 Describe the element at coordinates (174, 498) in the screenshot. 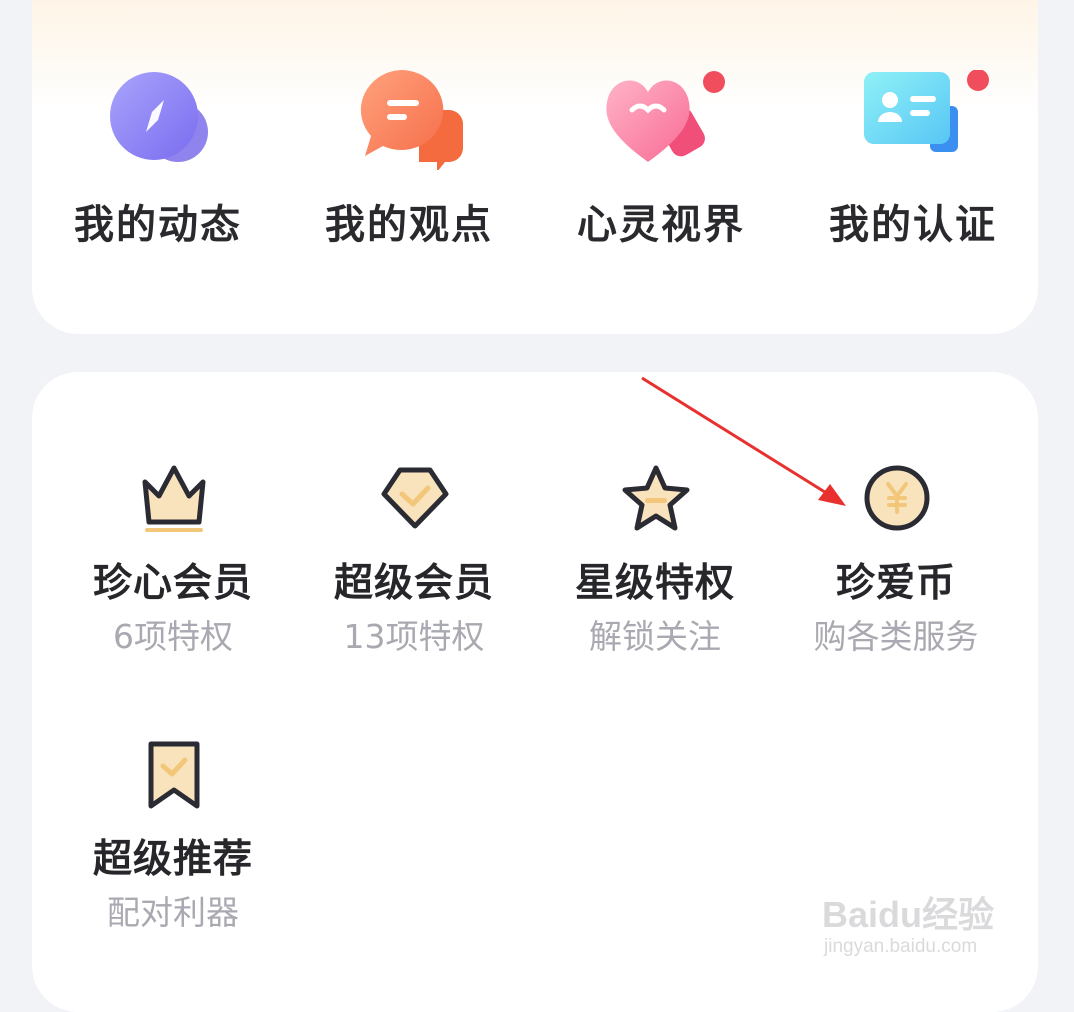

I see `crown-icon` at that location.